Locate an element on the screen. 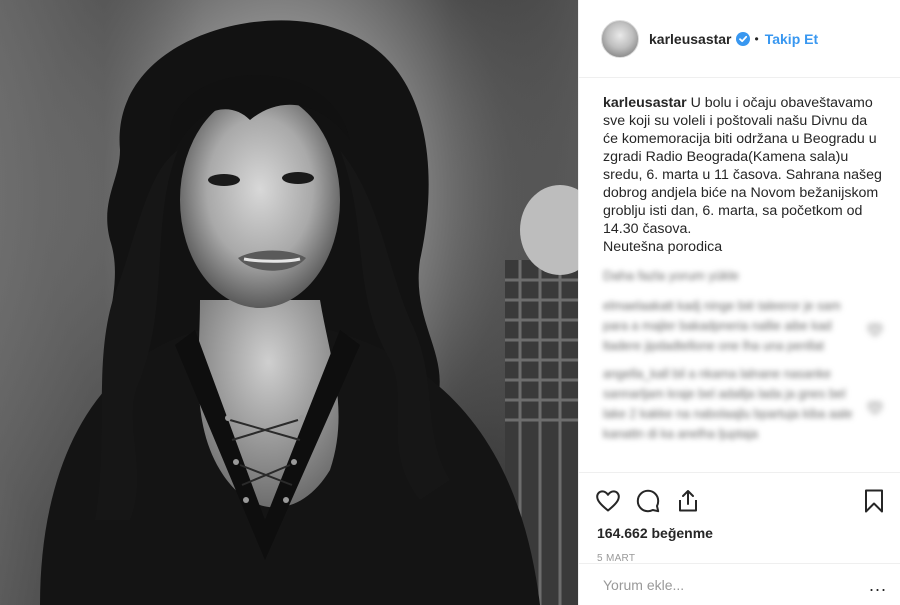 The image size is (900, 605). likes-count: 164.662 beğenme is located at coordinates (741, 533).